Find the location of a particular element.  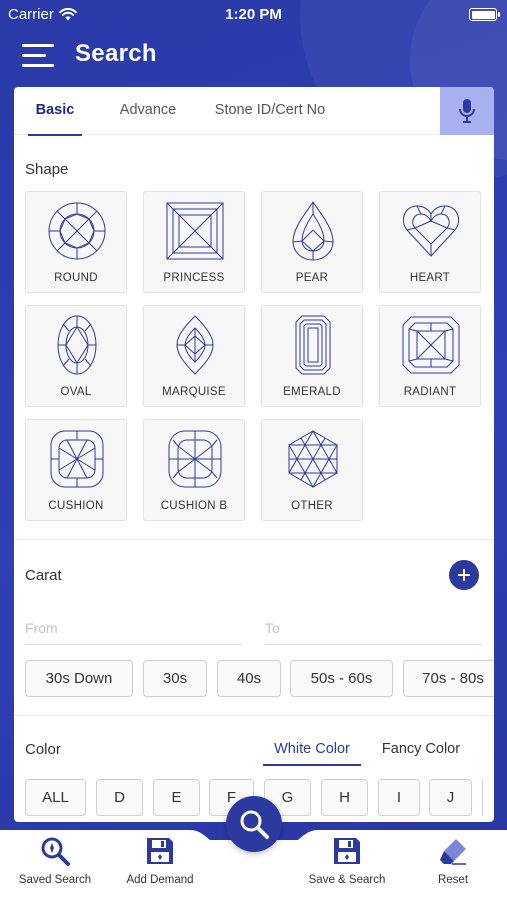

shape-marquise: MARQUISE is located at coordinates (194, 356).